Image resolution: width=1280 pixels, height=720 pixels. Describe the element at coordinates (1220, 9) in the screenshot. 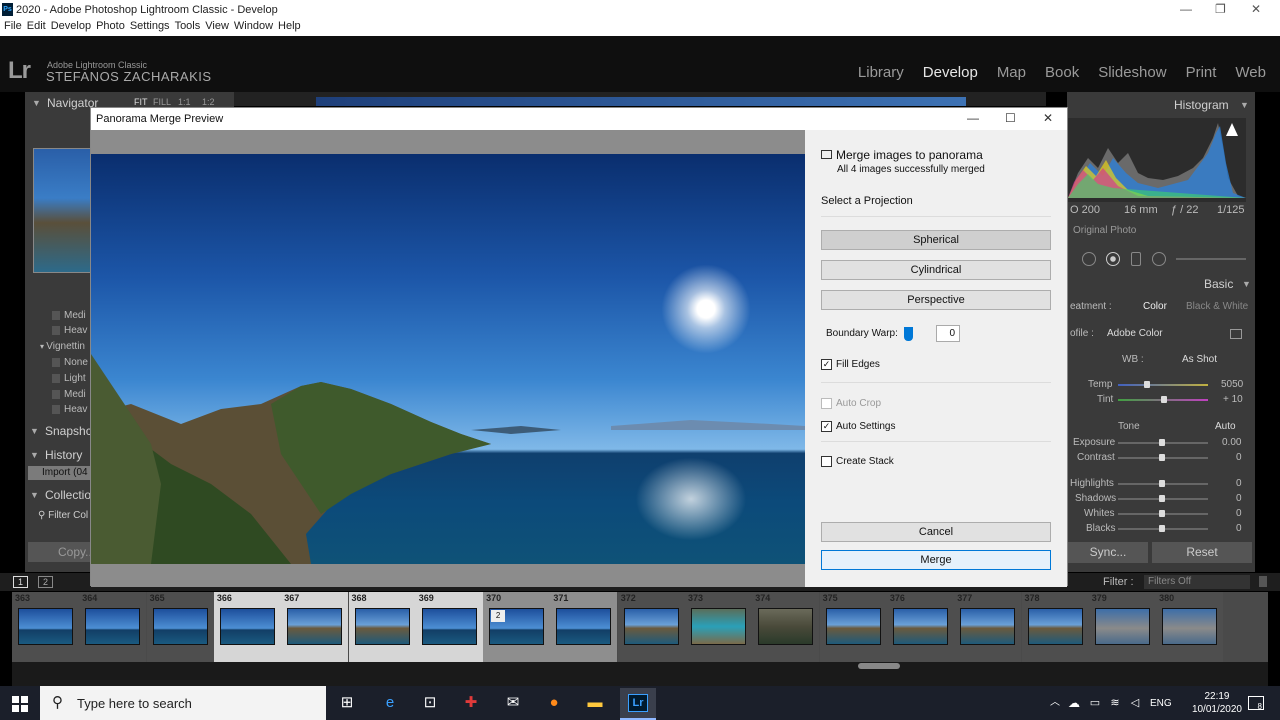

I see `restore-icon: ❐` at that location.